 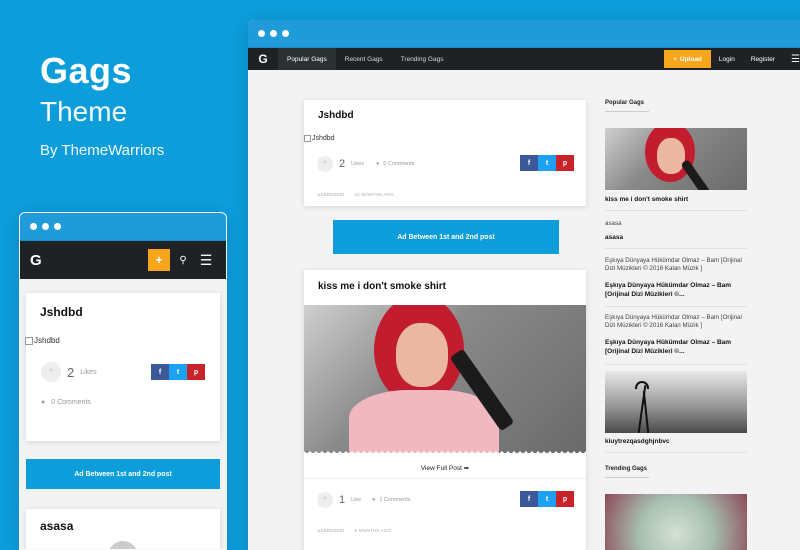 I want to click on tab-popular-gags: Popular Gags, so click(x=307, y=59).